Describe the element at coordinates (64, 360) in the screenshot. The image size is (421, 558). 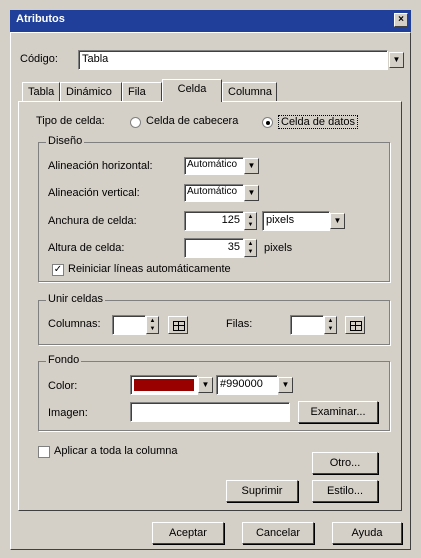
I see `fondo-legend: Fondo` at that location.